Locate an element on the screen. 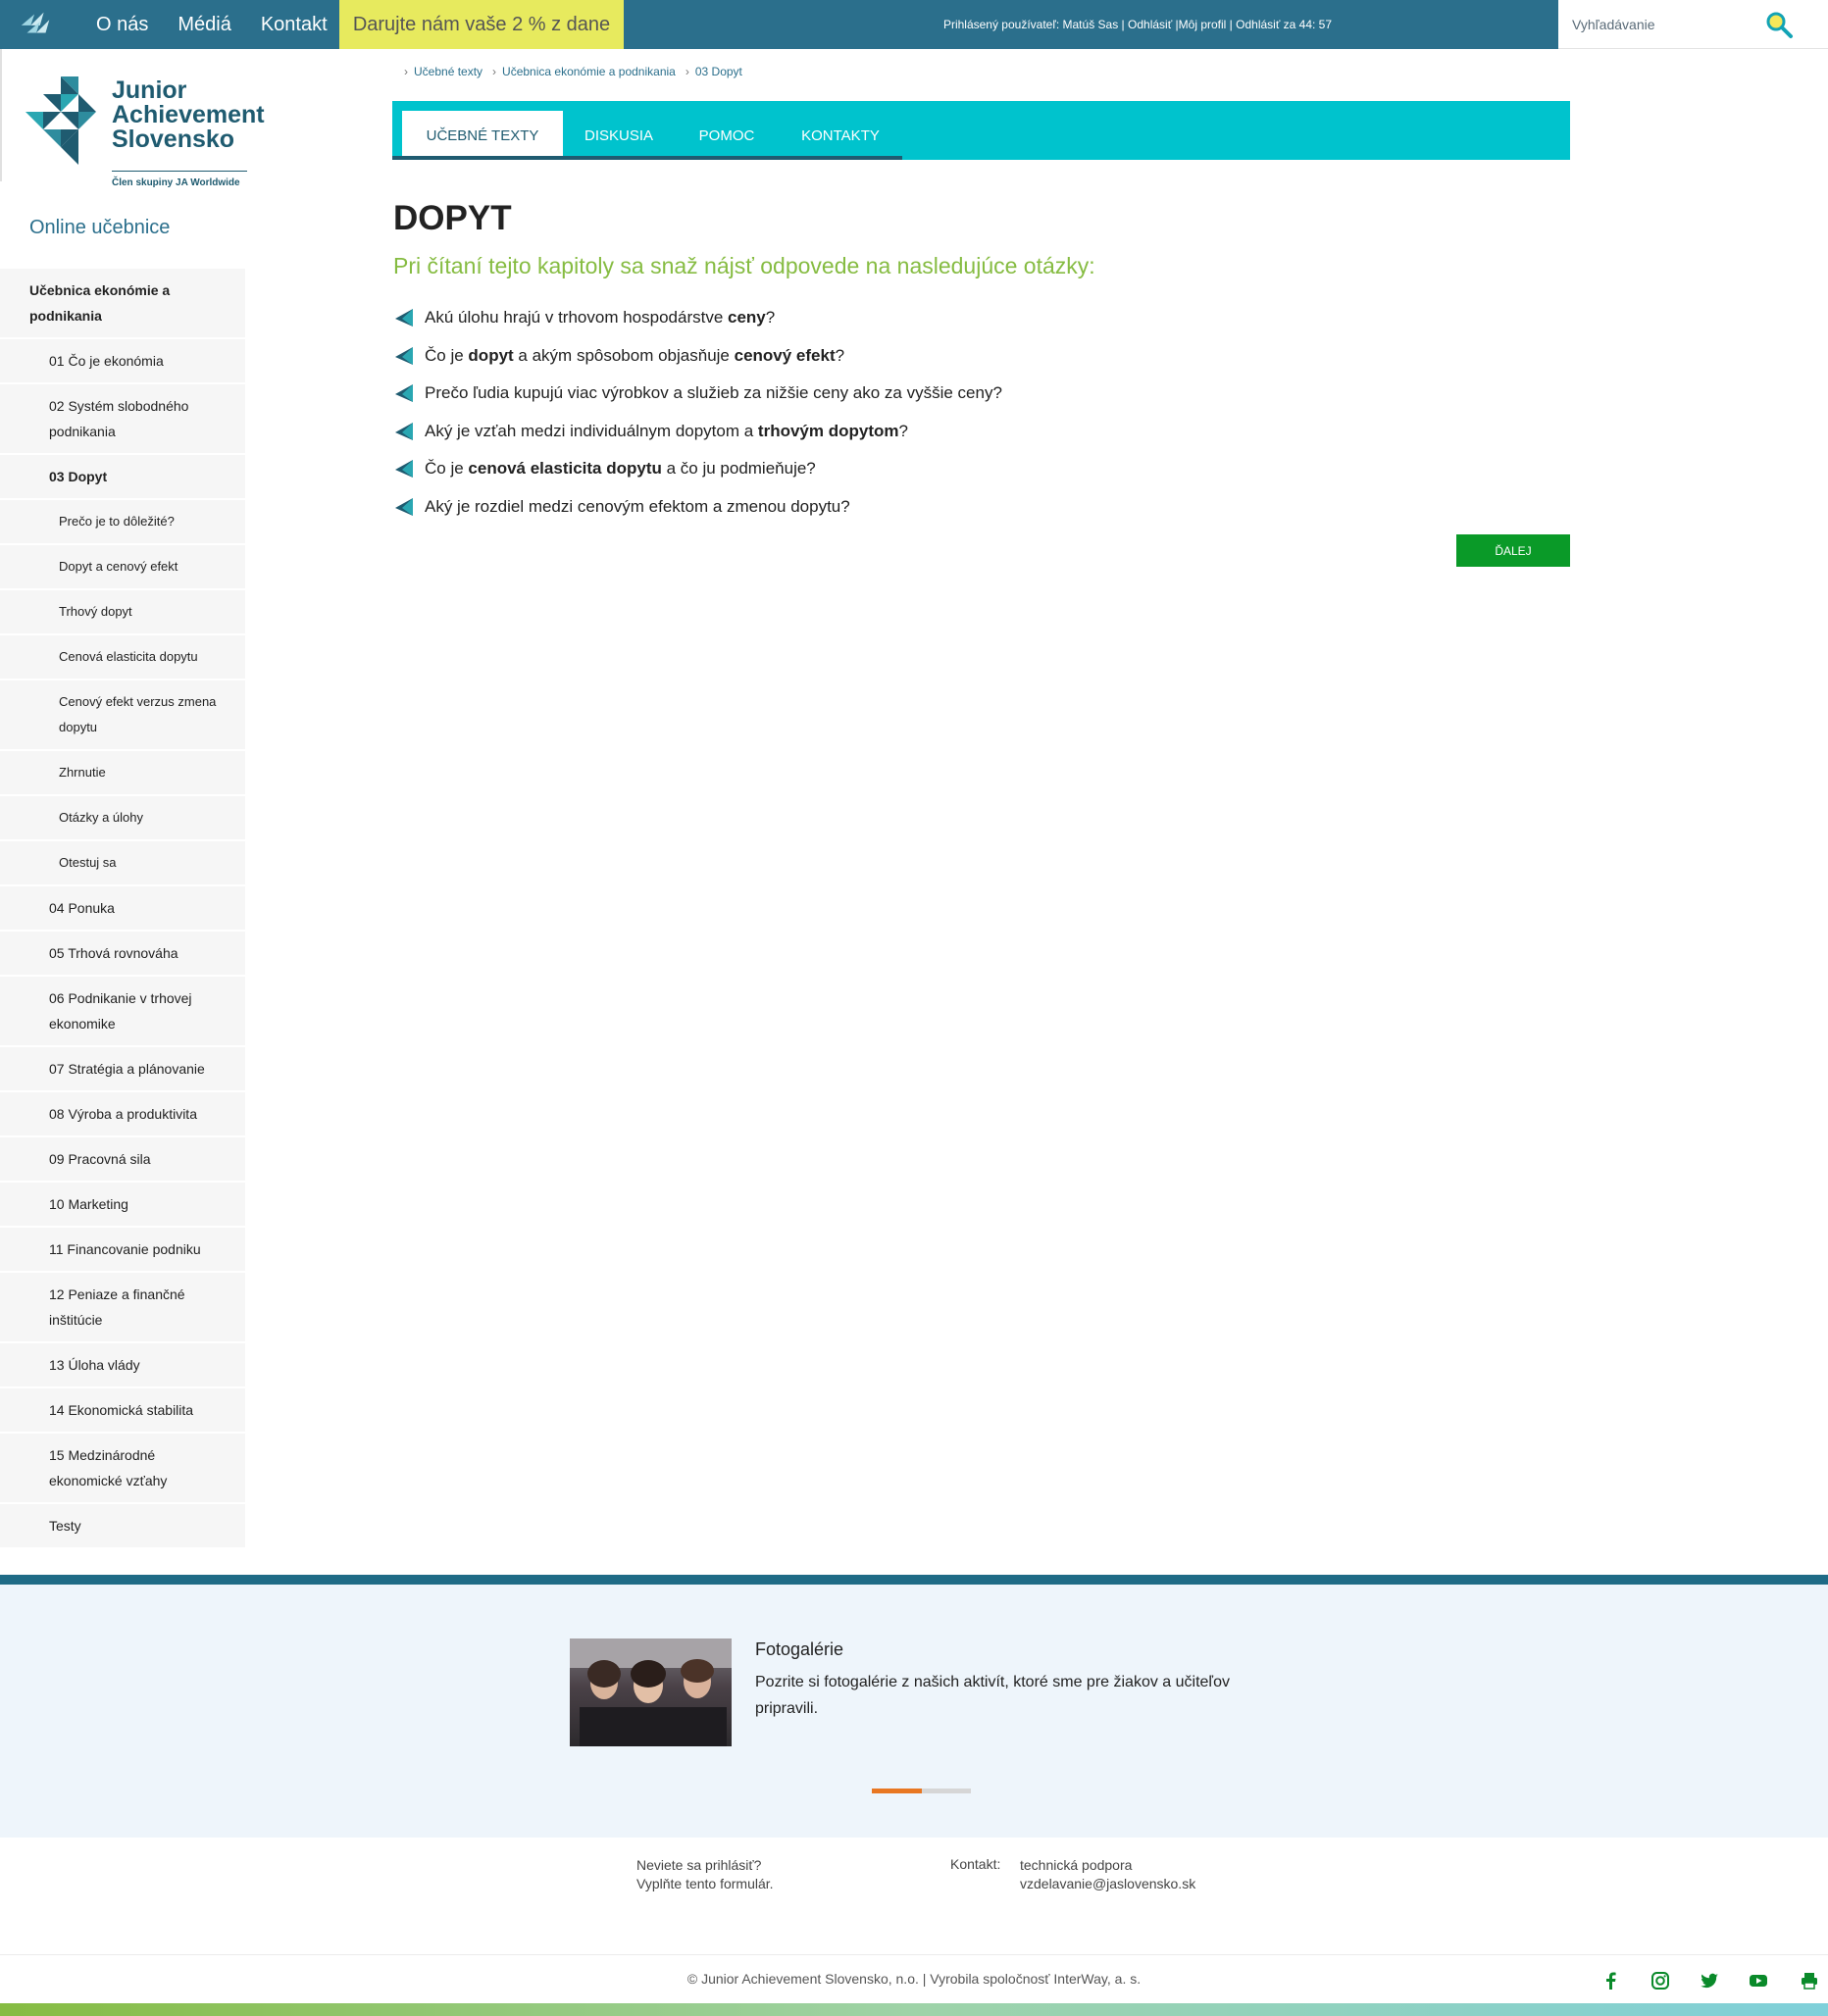 This screenshot has width=1828, height=2016. sidebar-item: Cenový efekt verzus zmena dopytu is located at coordinates (122, 715).